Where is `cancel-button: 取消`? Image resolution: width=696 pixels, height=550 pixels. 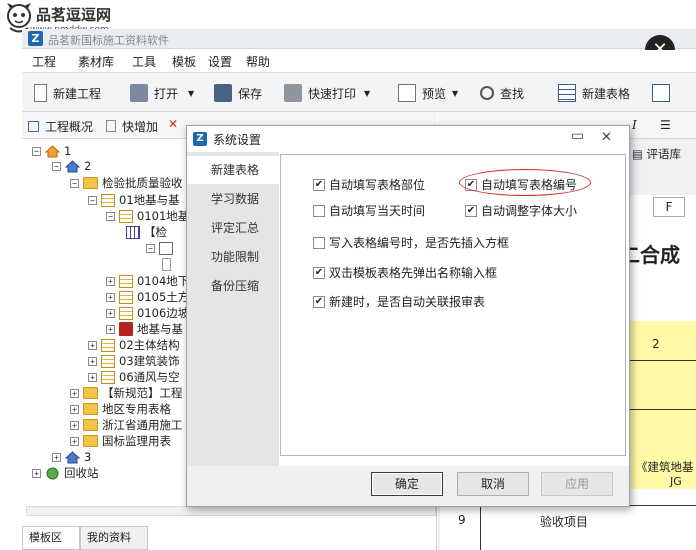
cancel-button: 取消 is located at coordinates (493, 484).